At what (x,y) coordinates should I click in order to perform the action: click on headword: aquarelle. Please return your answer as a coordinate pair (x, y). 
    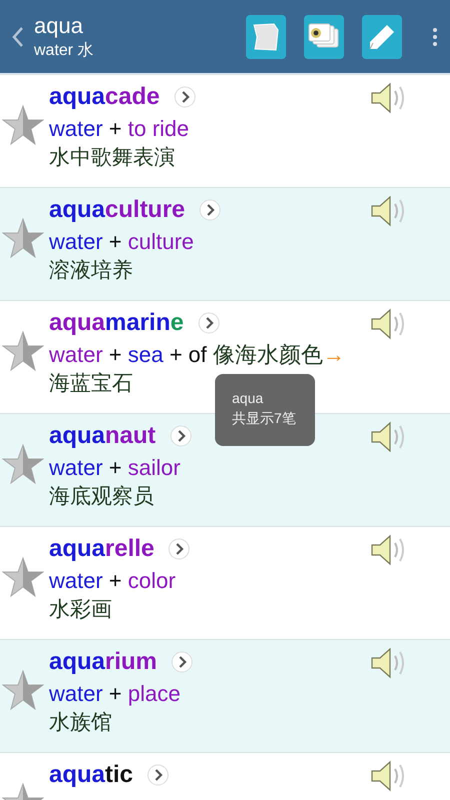
    Looking at the image, I should click on (101, 549).